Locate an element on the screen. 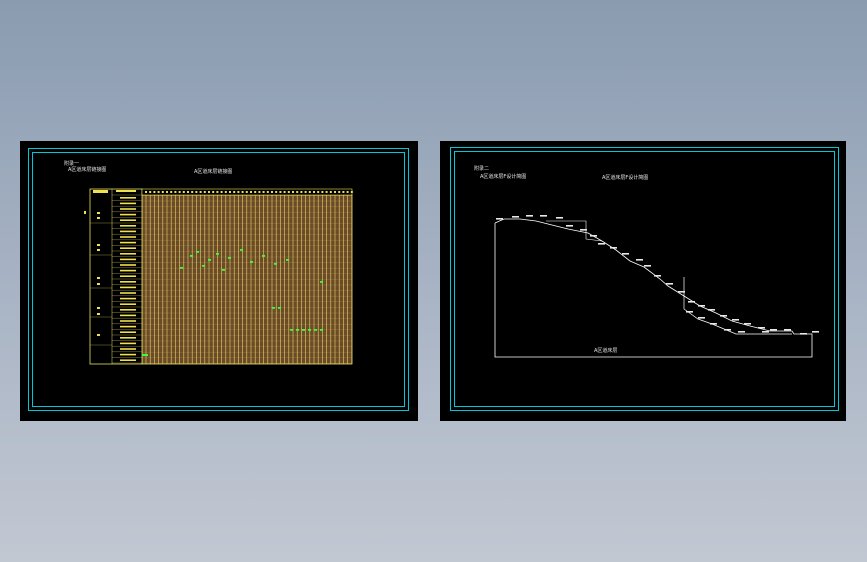 The width and height of the screenshot is (867, 562). left-corner-label-2: A区道床层链接图 is located at coordinates (87, 170).